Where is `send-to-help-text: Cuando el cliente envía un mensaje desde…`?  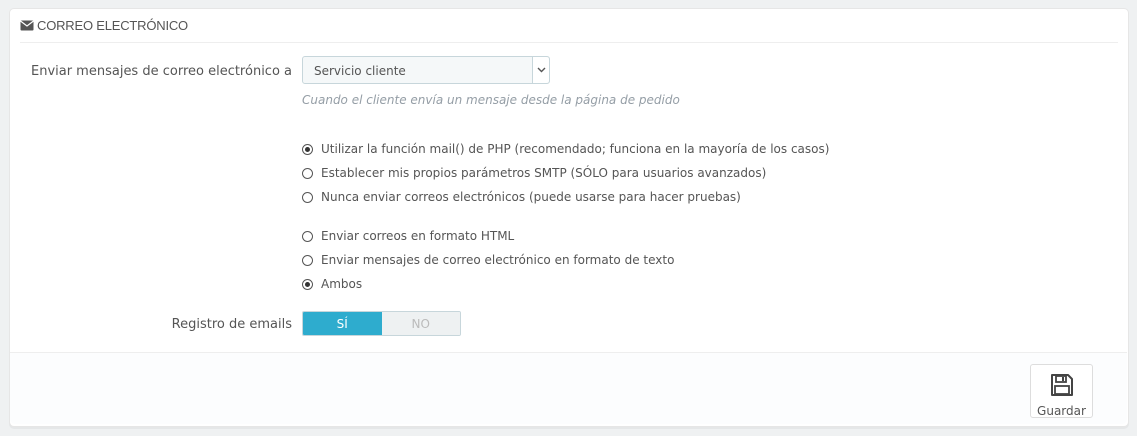
send-to-help-text: Cuando el cliente envía un mensaje desde… is located at coordinates (491, 100).